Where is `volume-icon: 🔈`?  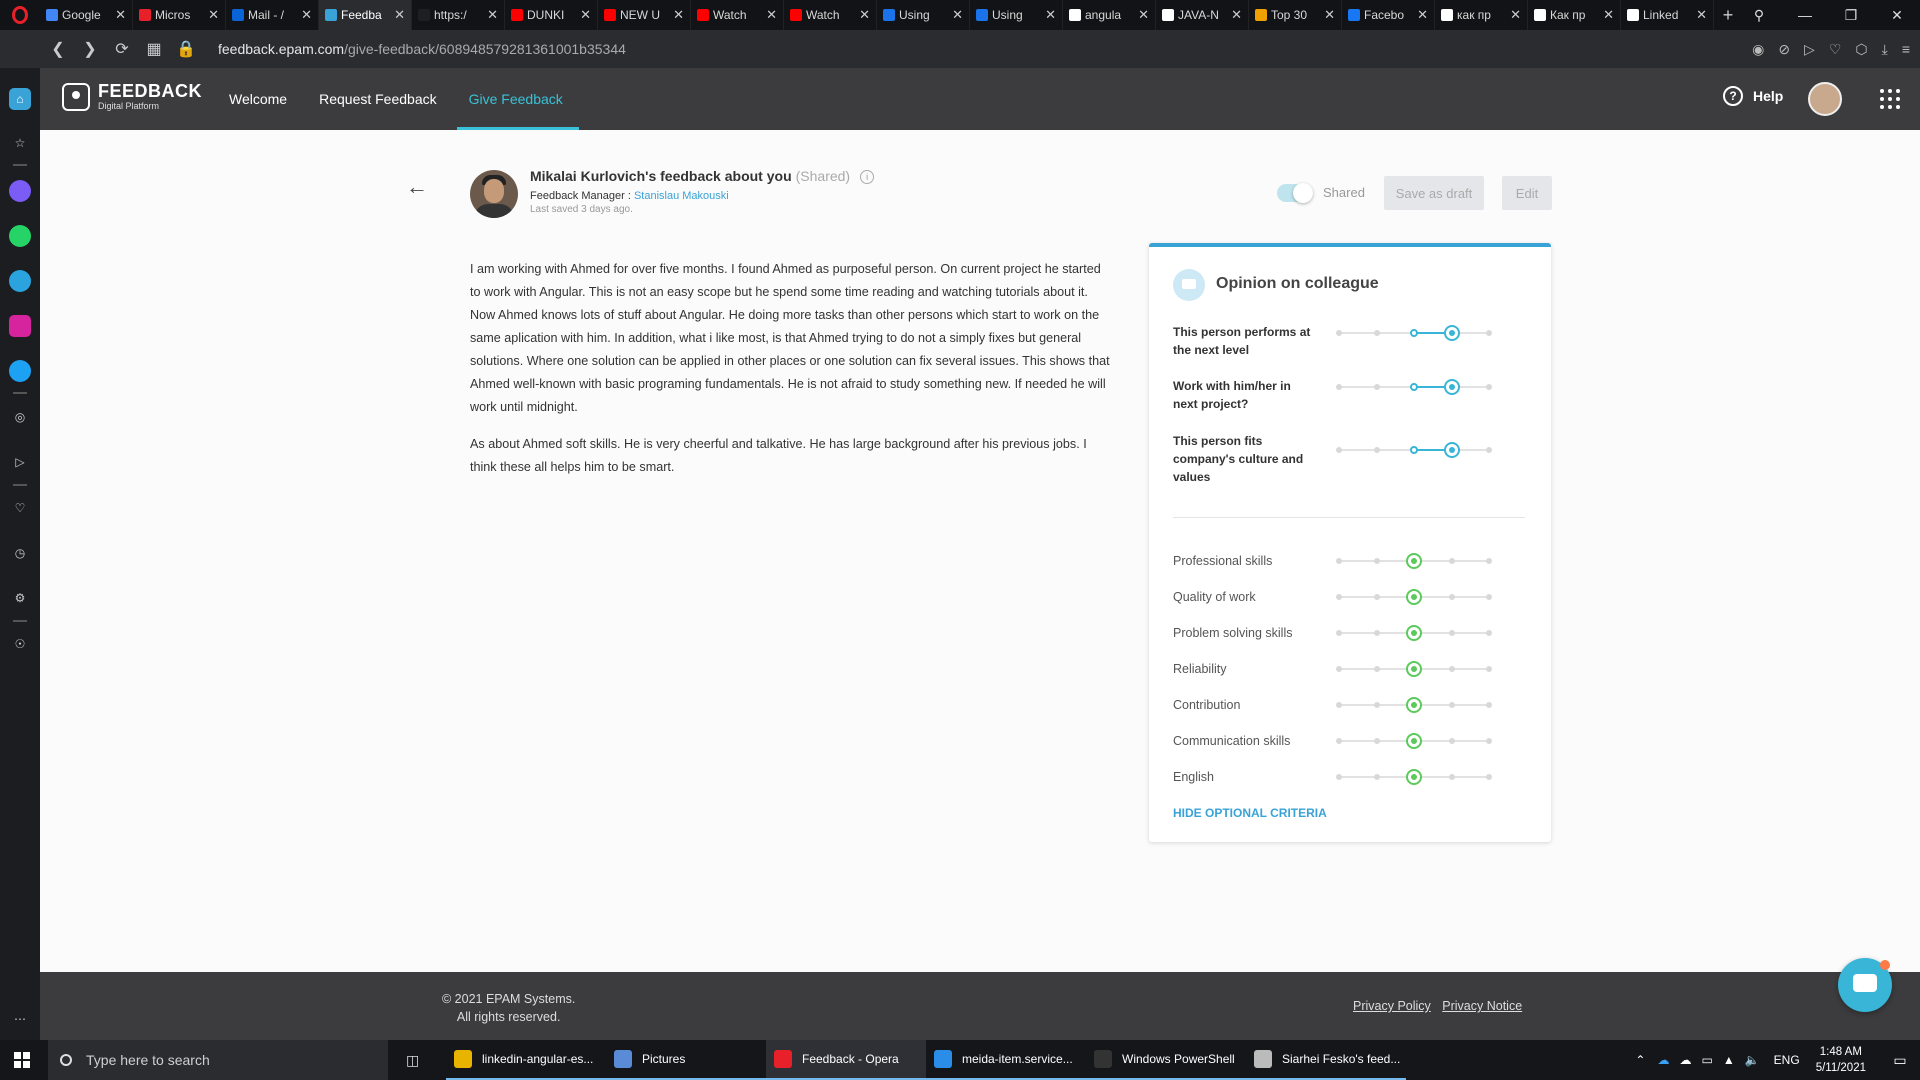
volume-icon: 🔈 is located at coordinates (1752, 1060).